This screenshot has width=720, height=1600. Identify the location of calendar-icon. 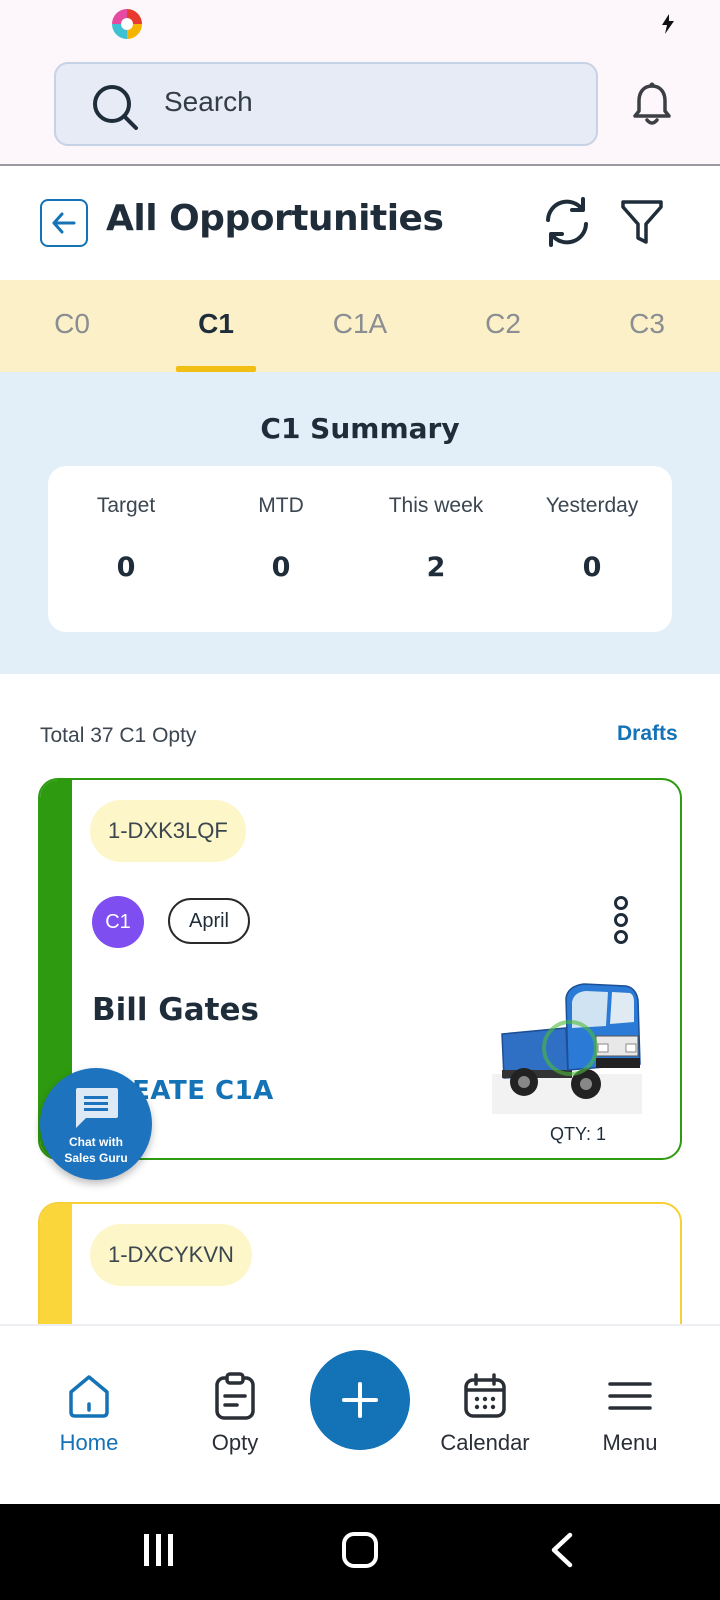
(485, 1395).